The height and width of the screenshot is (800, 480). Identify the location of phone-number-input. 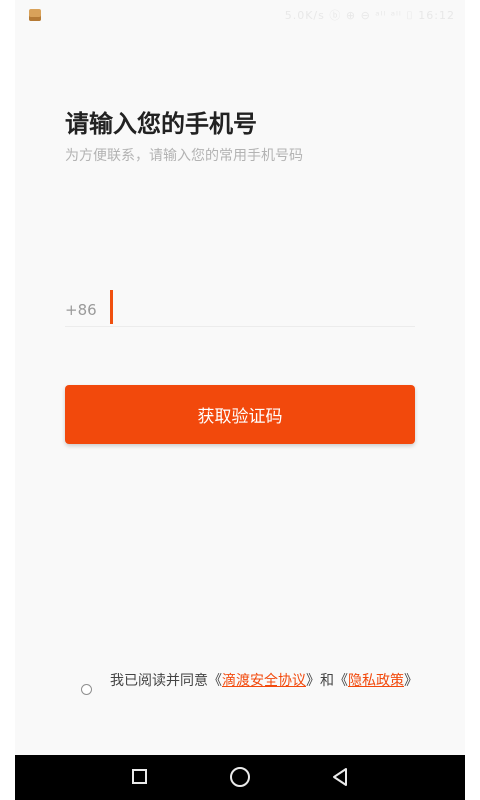
(259, 306).